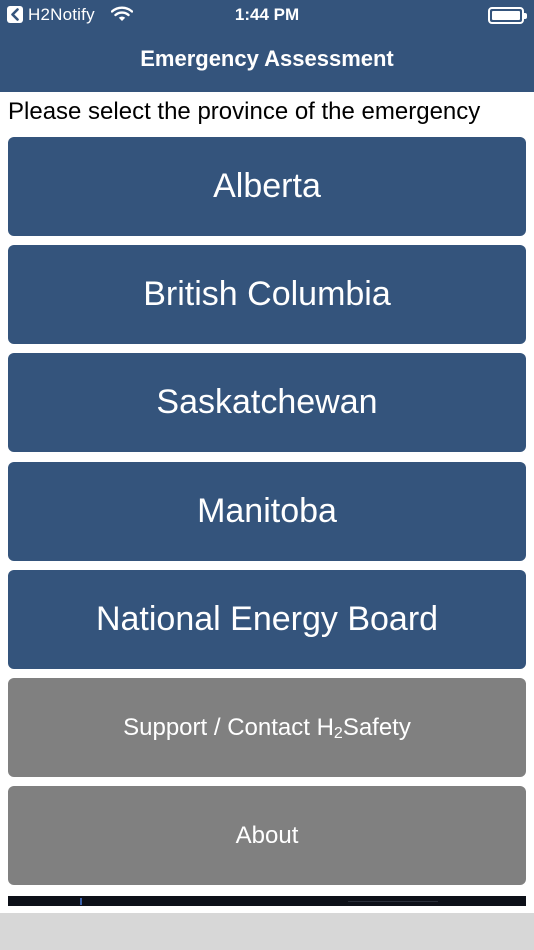  What do you see at coordinates (267, 835) in the screenshot?
I see `about-button: About` at bounding box center [267, 835].